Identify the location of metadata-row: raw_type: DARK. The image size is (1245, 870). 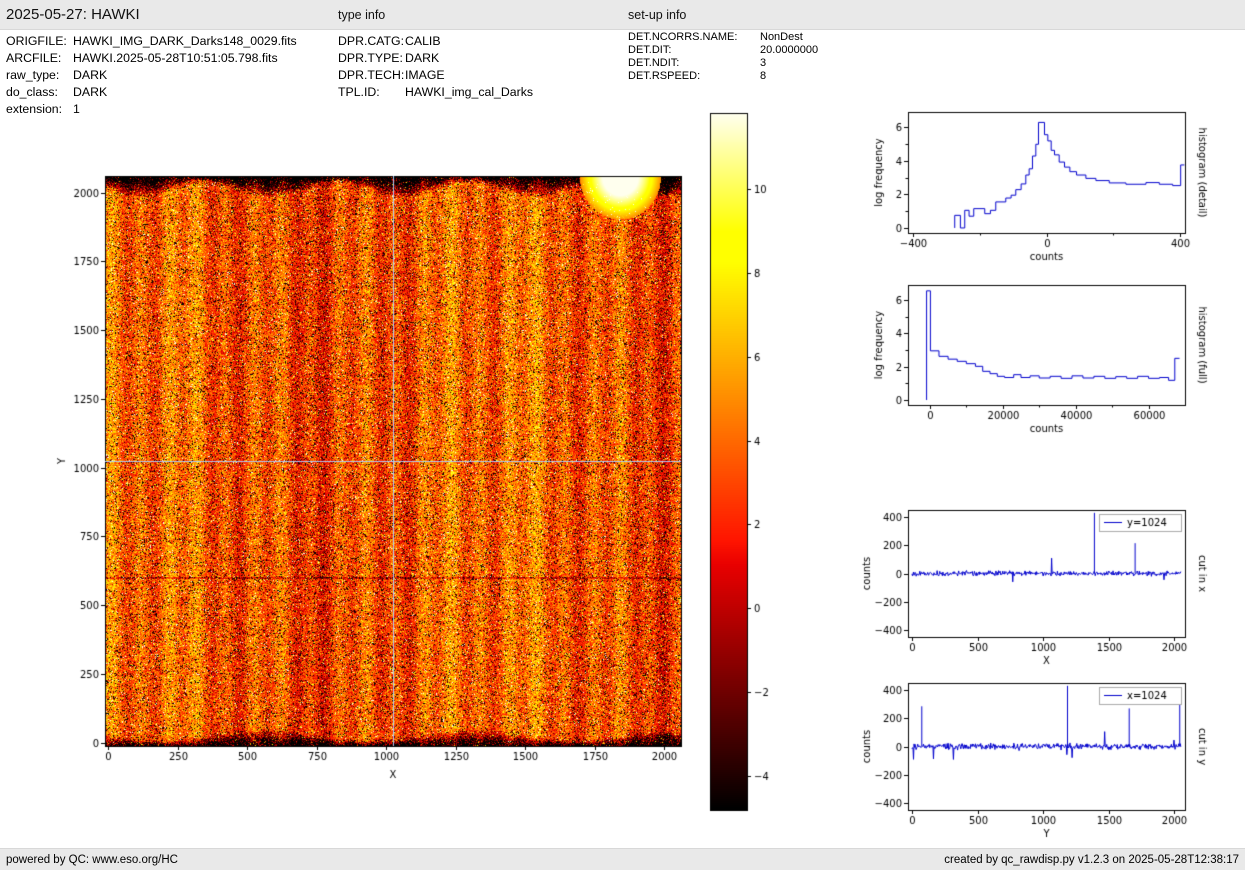
(151, 75).